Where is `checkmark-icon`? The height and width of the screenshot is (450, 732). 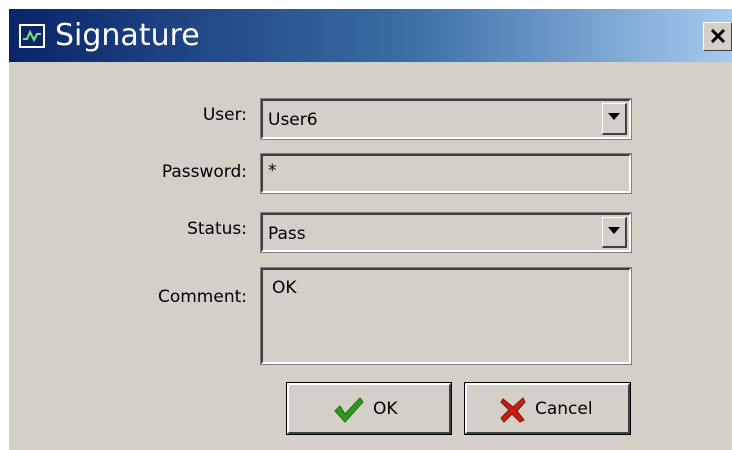 checkmark-icon is located at coordinates (349, 410).